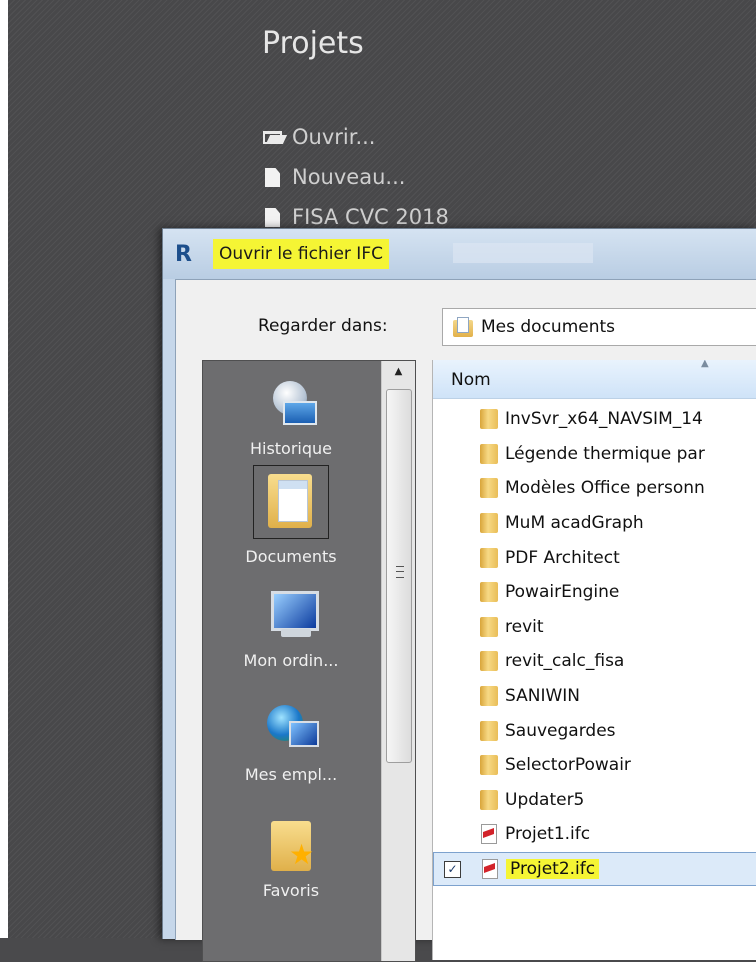 The image size is (756, 962). Describe the element at coordinates (562, 557) in the screenshot. I see `file-name: PDF Architect` at that location.